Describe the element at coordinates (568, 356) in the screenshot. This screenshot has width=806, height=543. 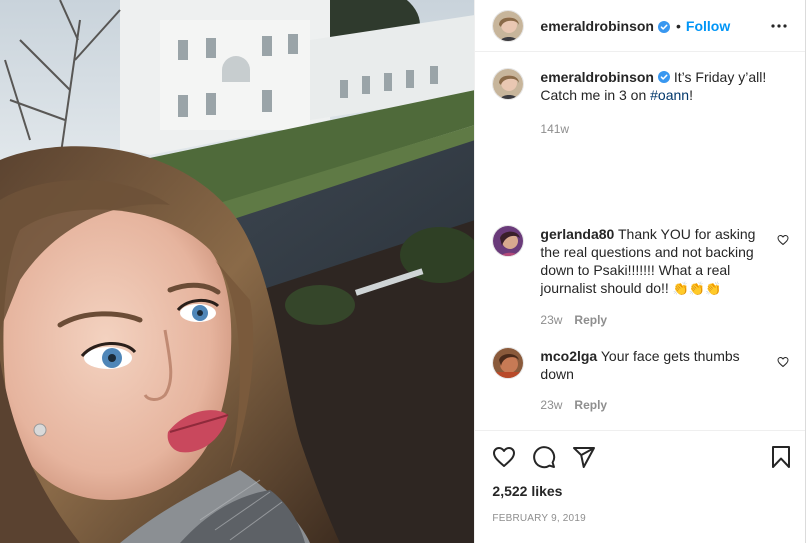
I see `comment-username: mco2lga` at that location.